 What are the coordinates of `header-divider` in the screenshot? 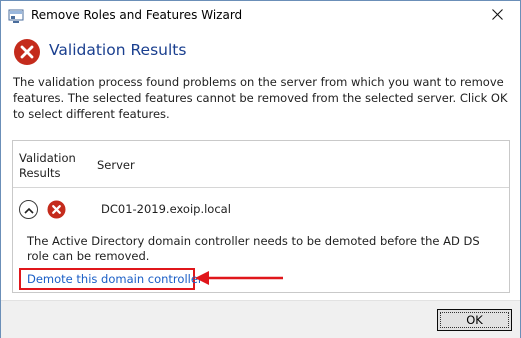 It's located at (261, 187).